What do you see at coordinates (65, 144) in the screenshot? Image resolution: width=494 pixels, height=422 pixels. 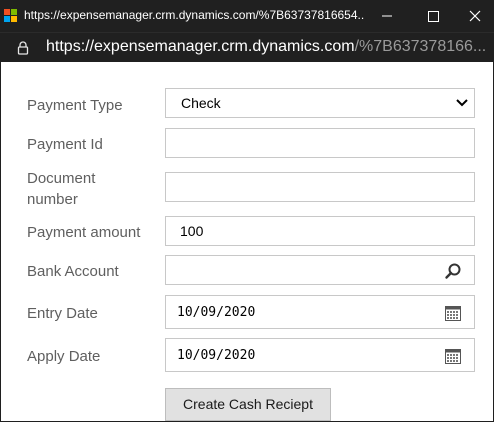 I see `payment-id-label: Payment Id` at bounding box center [65, 144].